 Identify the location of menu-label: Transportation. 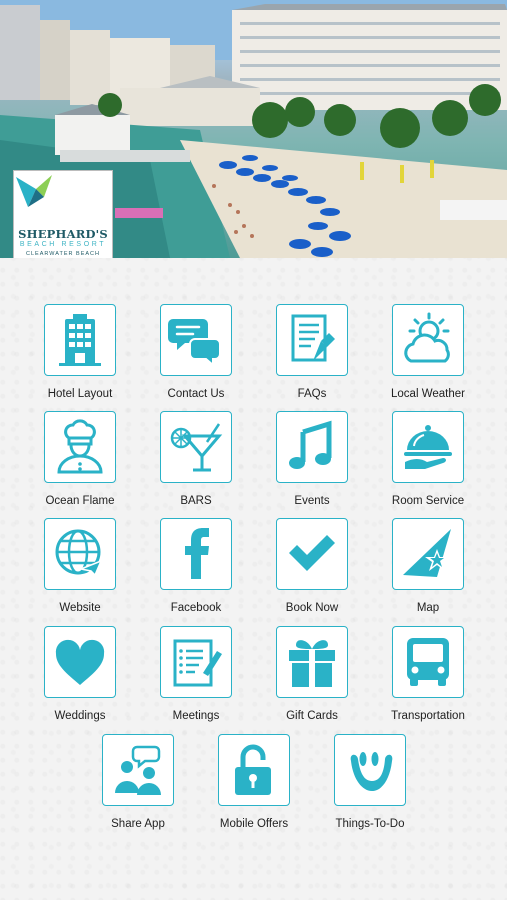
(428, 716).